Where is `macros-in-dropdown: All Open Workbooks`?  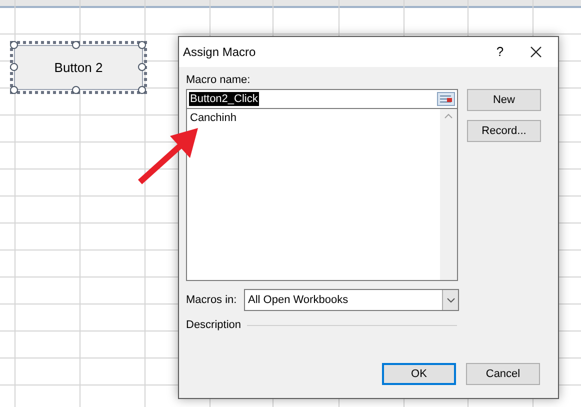
macros-in-dropdown: All Open Workbooks is located at coordinates (351, 300).